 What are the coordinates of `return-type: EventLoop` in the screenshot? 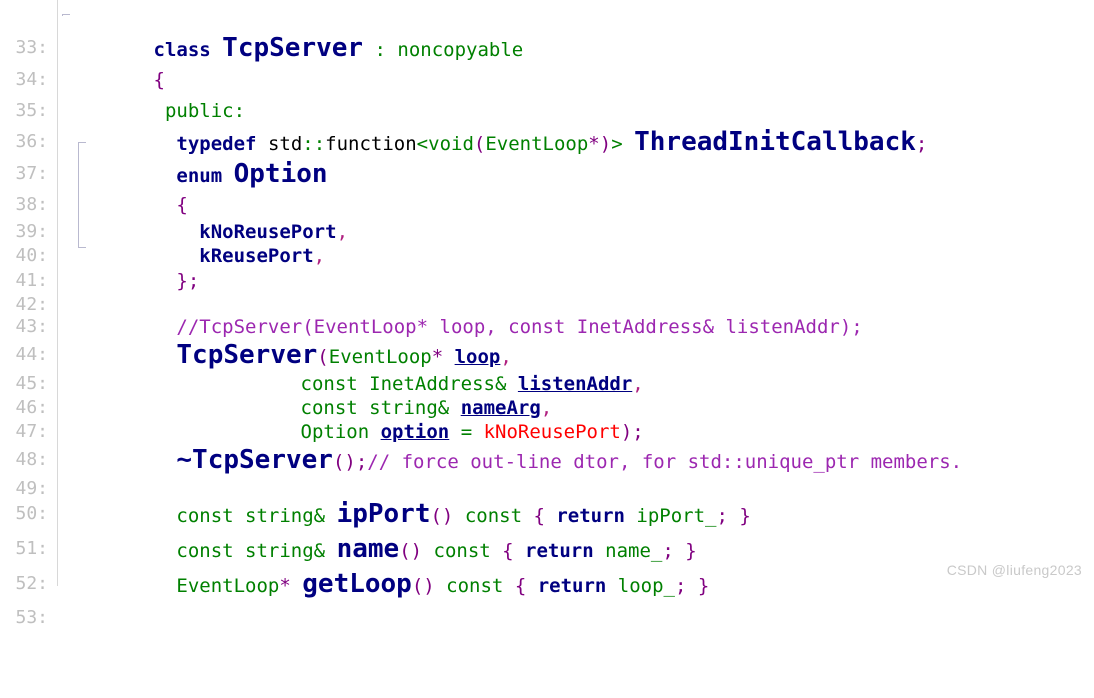 It's located at (228, 586).